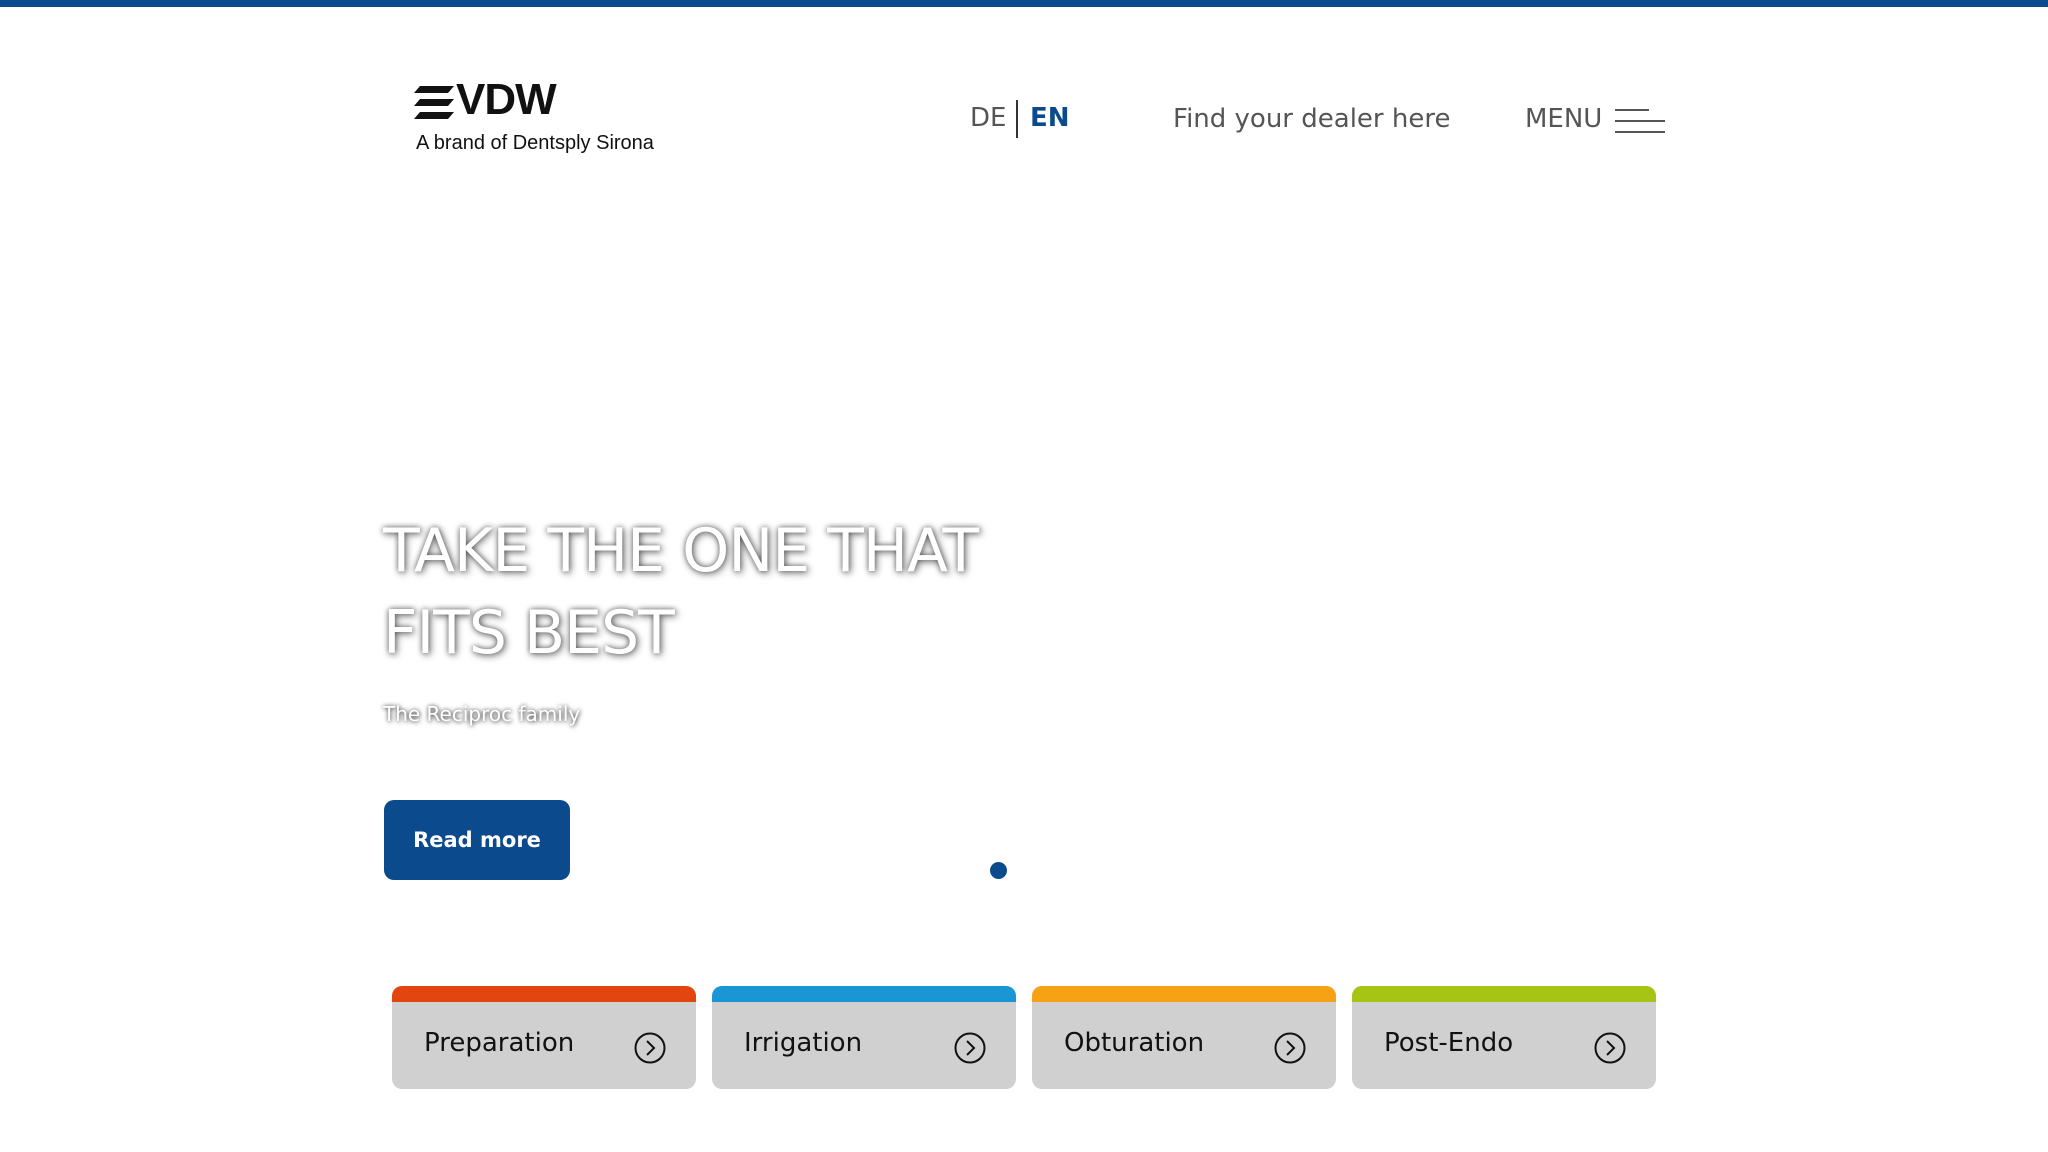 This screenshot has height=1152, width=2048. I want to click on card-label: Irrigation, so click(803, 1043).